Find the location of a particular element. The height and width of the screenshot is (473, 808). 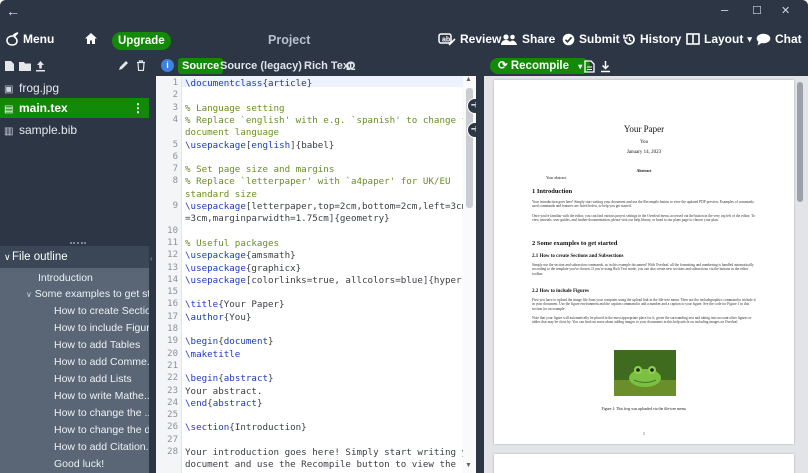

abstract-heading: Abstract is located at coordinates (644, 170).